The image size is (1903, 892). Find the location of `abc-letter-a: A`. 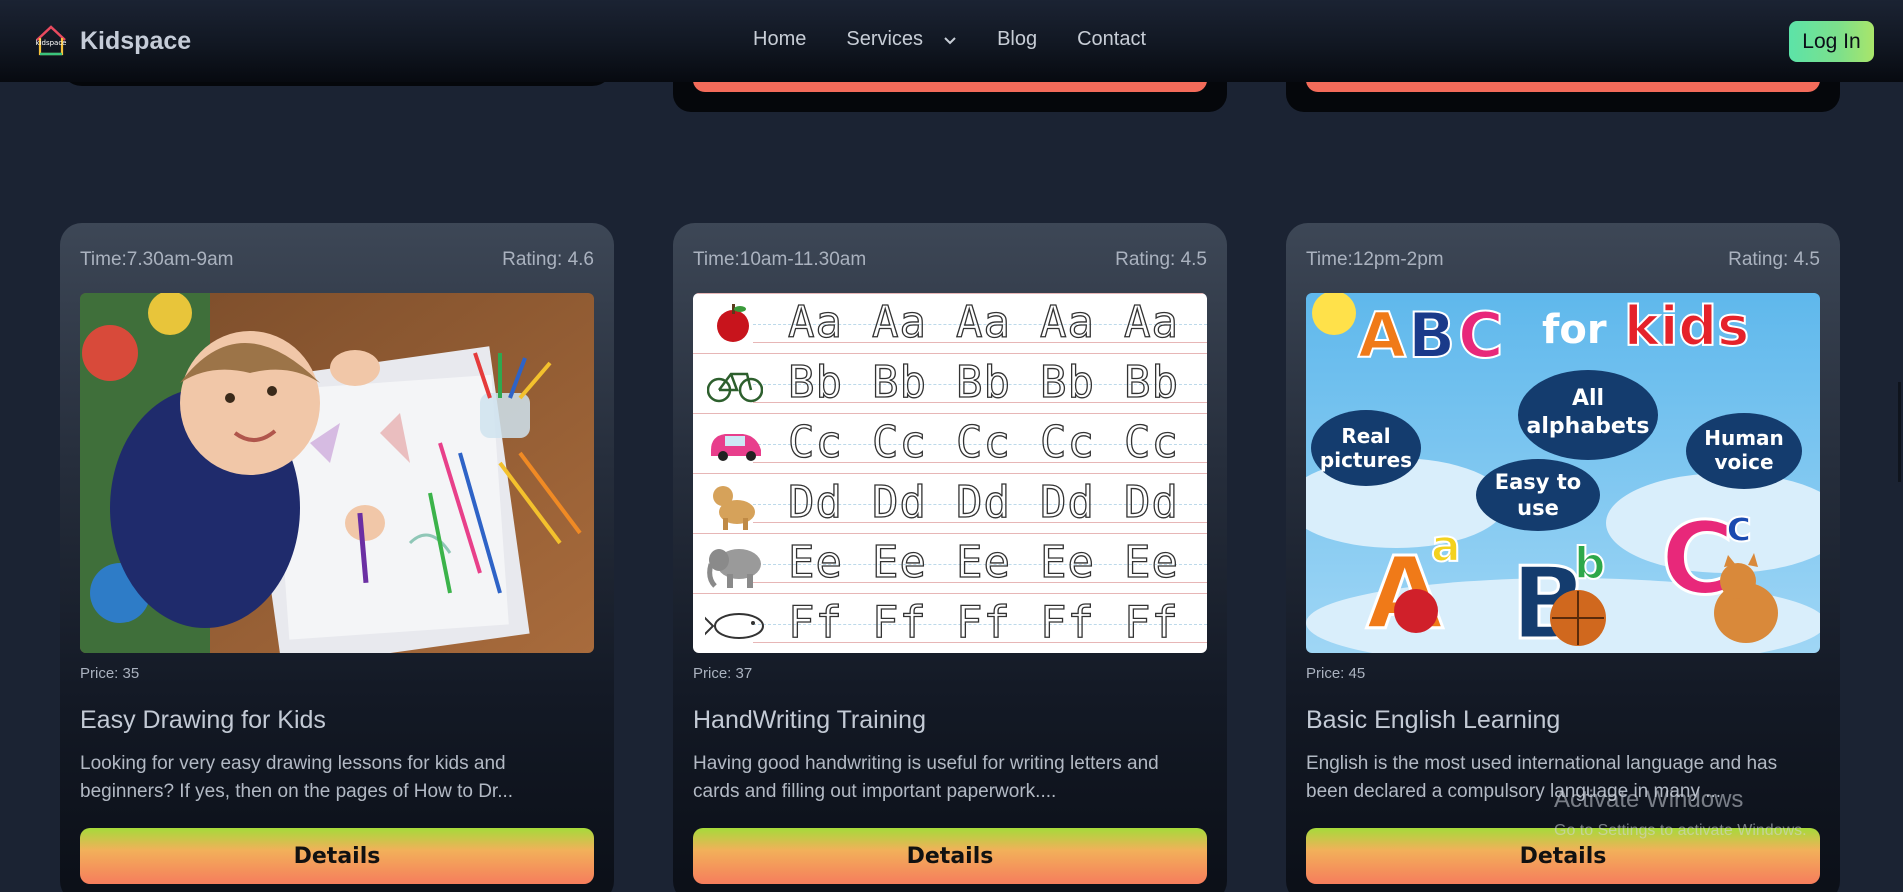

abc-letter-a: A is located at coordinates (1382, 335).